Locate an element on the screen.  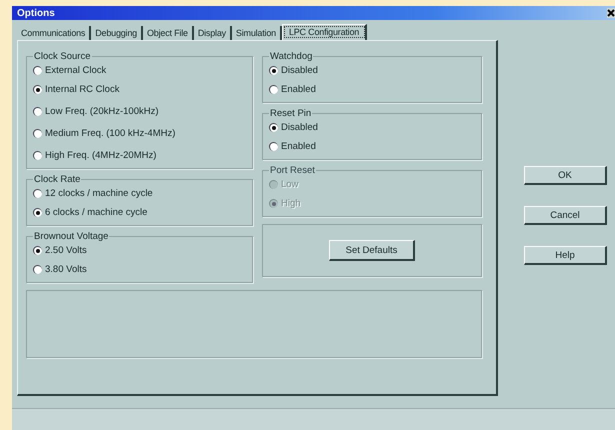
radio-label: 12 clocks / machine cycle is located at coordinates (99, 193).